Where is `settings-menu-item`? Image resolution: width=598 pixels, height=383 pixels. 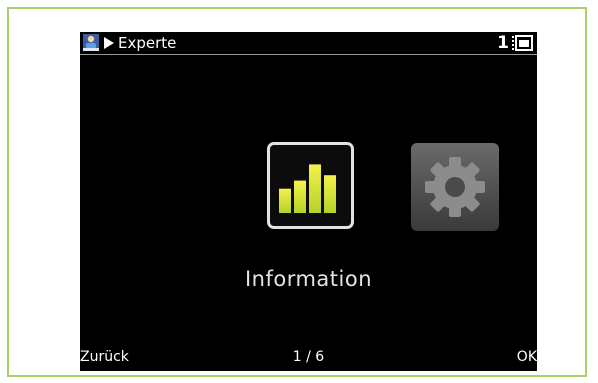 settings-menu-item is located at coordinates (455, 187).